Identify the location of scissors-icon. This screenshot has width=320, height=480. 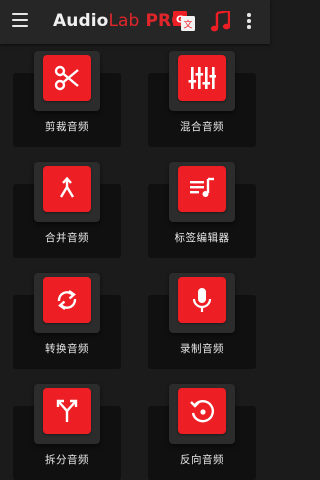
(67, 78).